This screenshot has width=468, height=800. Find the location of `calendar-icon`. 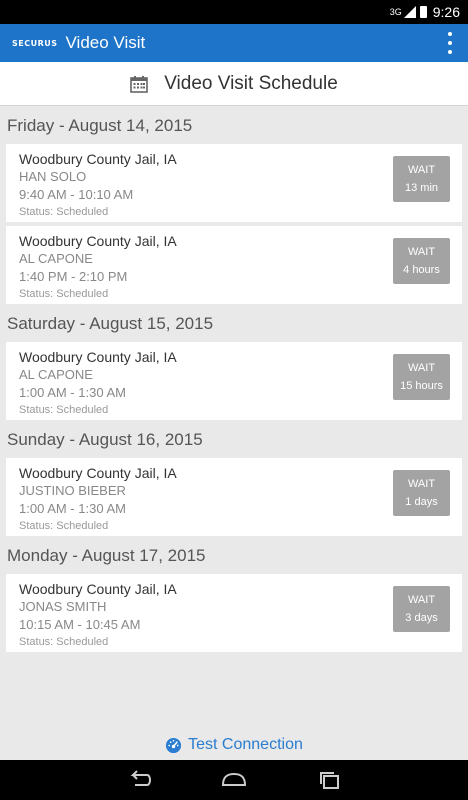

calendar-icon is located at coordinates (139, 84).